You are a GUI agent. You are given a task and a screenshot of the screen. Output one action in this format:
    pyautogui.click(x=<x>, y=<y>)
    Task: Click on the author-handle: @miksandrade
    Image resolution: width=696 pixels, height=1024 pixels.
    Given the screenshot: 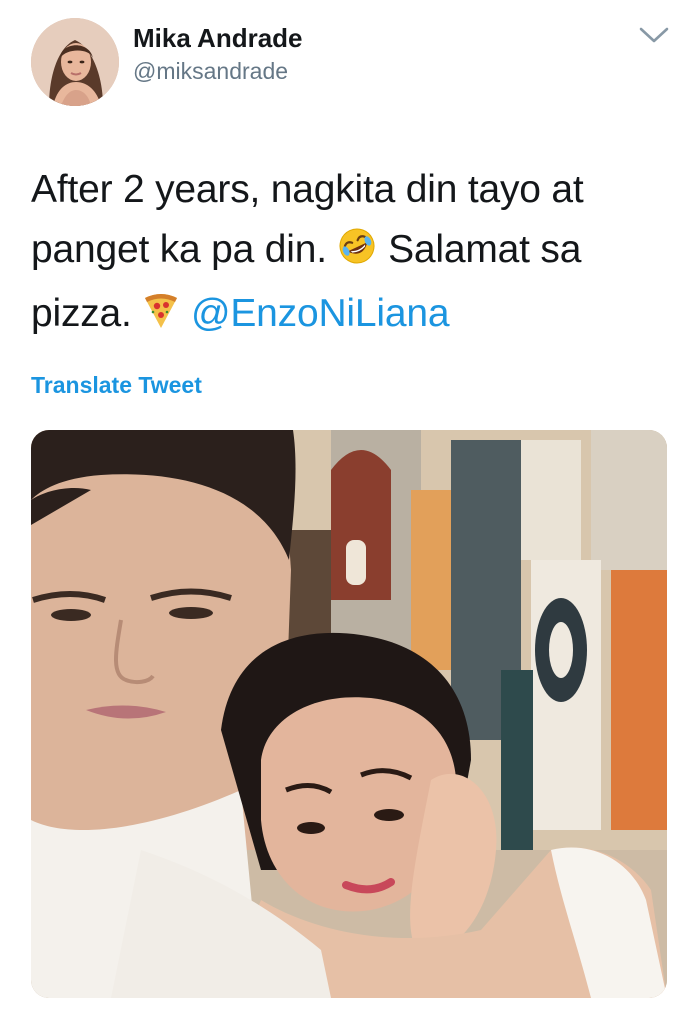 What is the action you would take?
    pyautogui.click(x=218, y=71)
    